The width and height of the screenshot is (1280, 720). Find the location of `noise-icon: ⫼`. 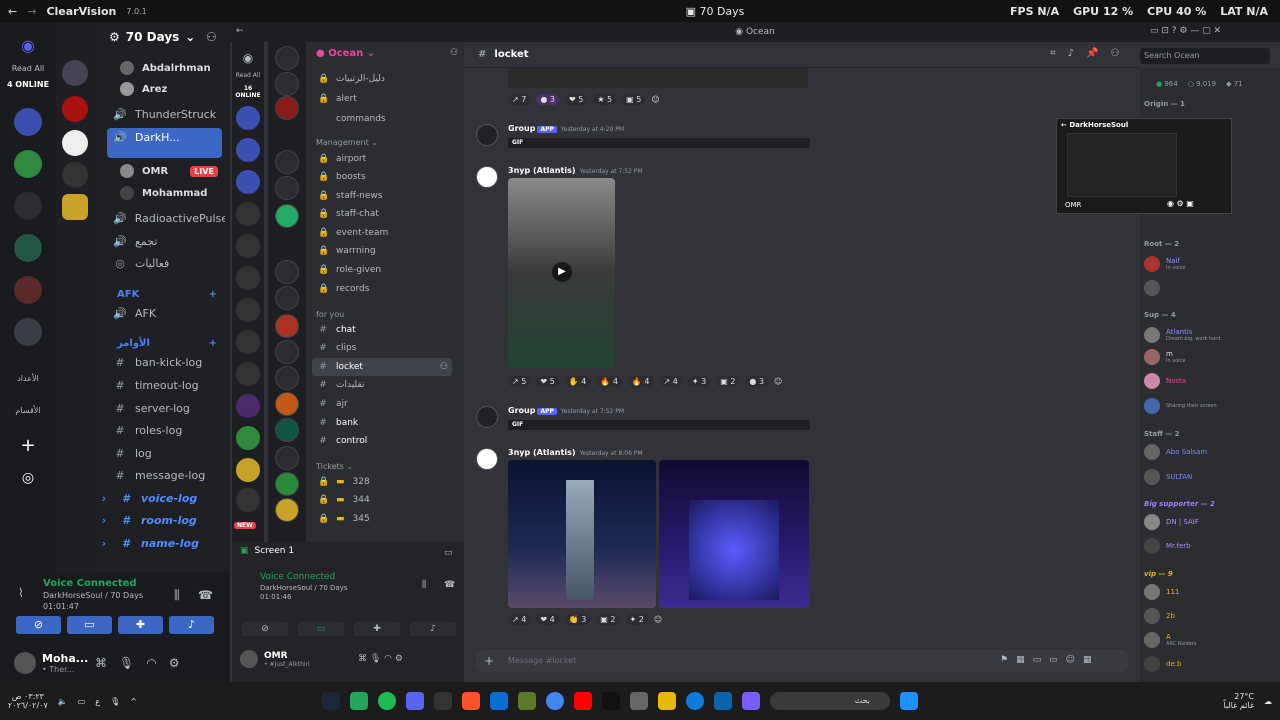

noise-icon: ⫼ is located at coordinates (424, 585).